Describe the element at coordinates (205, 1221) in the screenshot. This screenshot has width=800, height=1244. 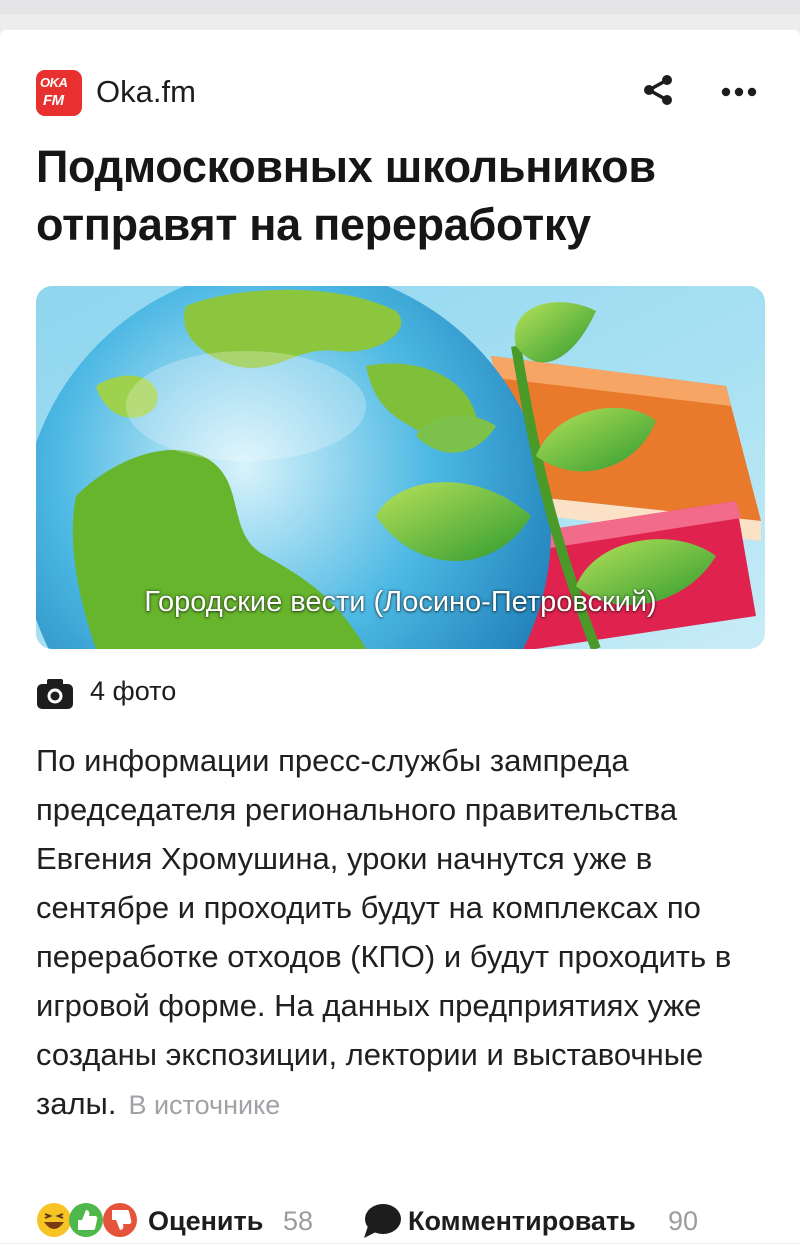
I see `rate-button: Оценить` at that location.